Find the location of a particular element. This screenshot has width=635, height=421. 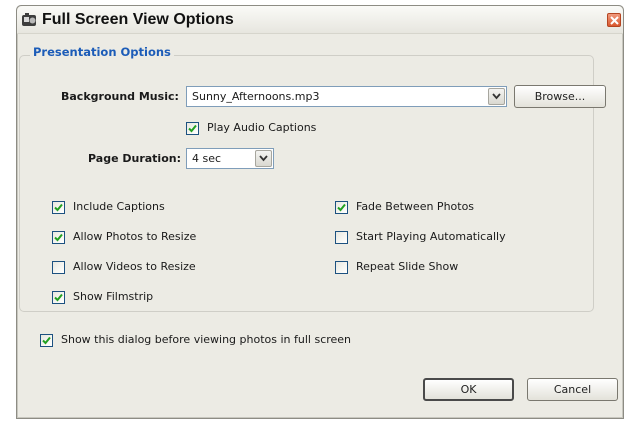

repeat-slide-show-label: Repeat Slide Show is located at coordinates (407, 266).